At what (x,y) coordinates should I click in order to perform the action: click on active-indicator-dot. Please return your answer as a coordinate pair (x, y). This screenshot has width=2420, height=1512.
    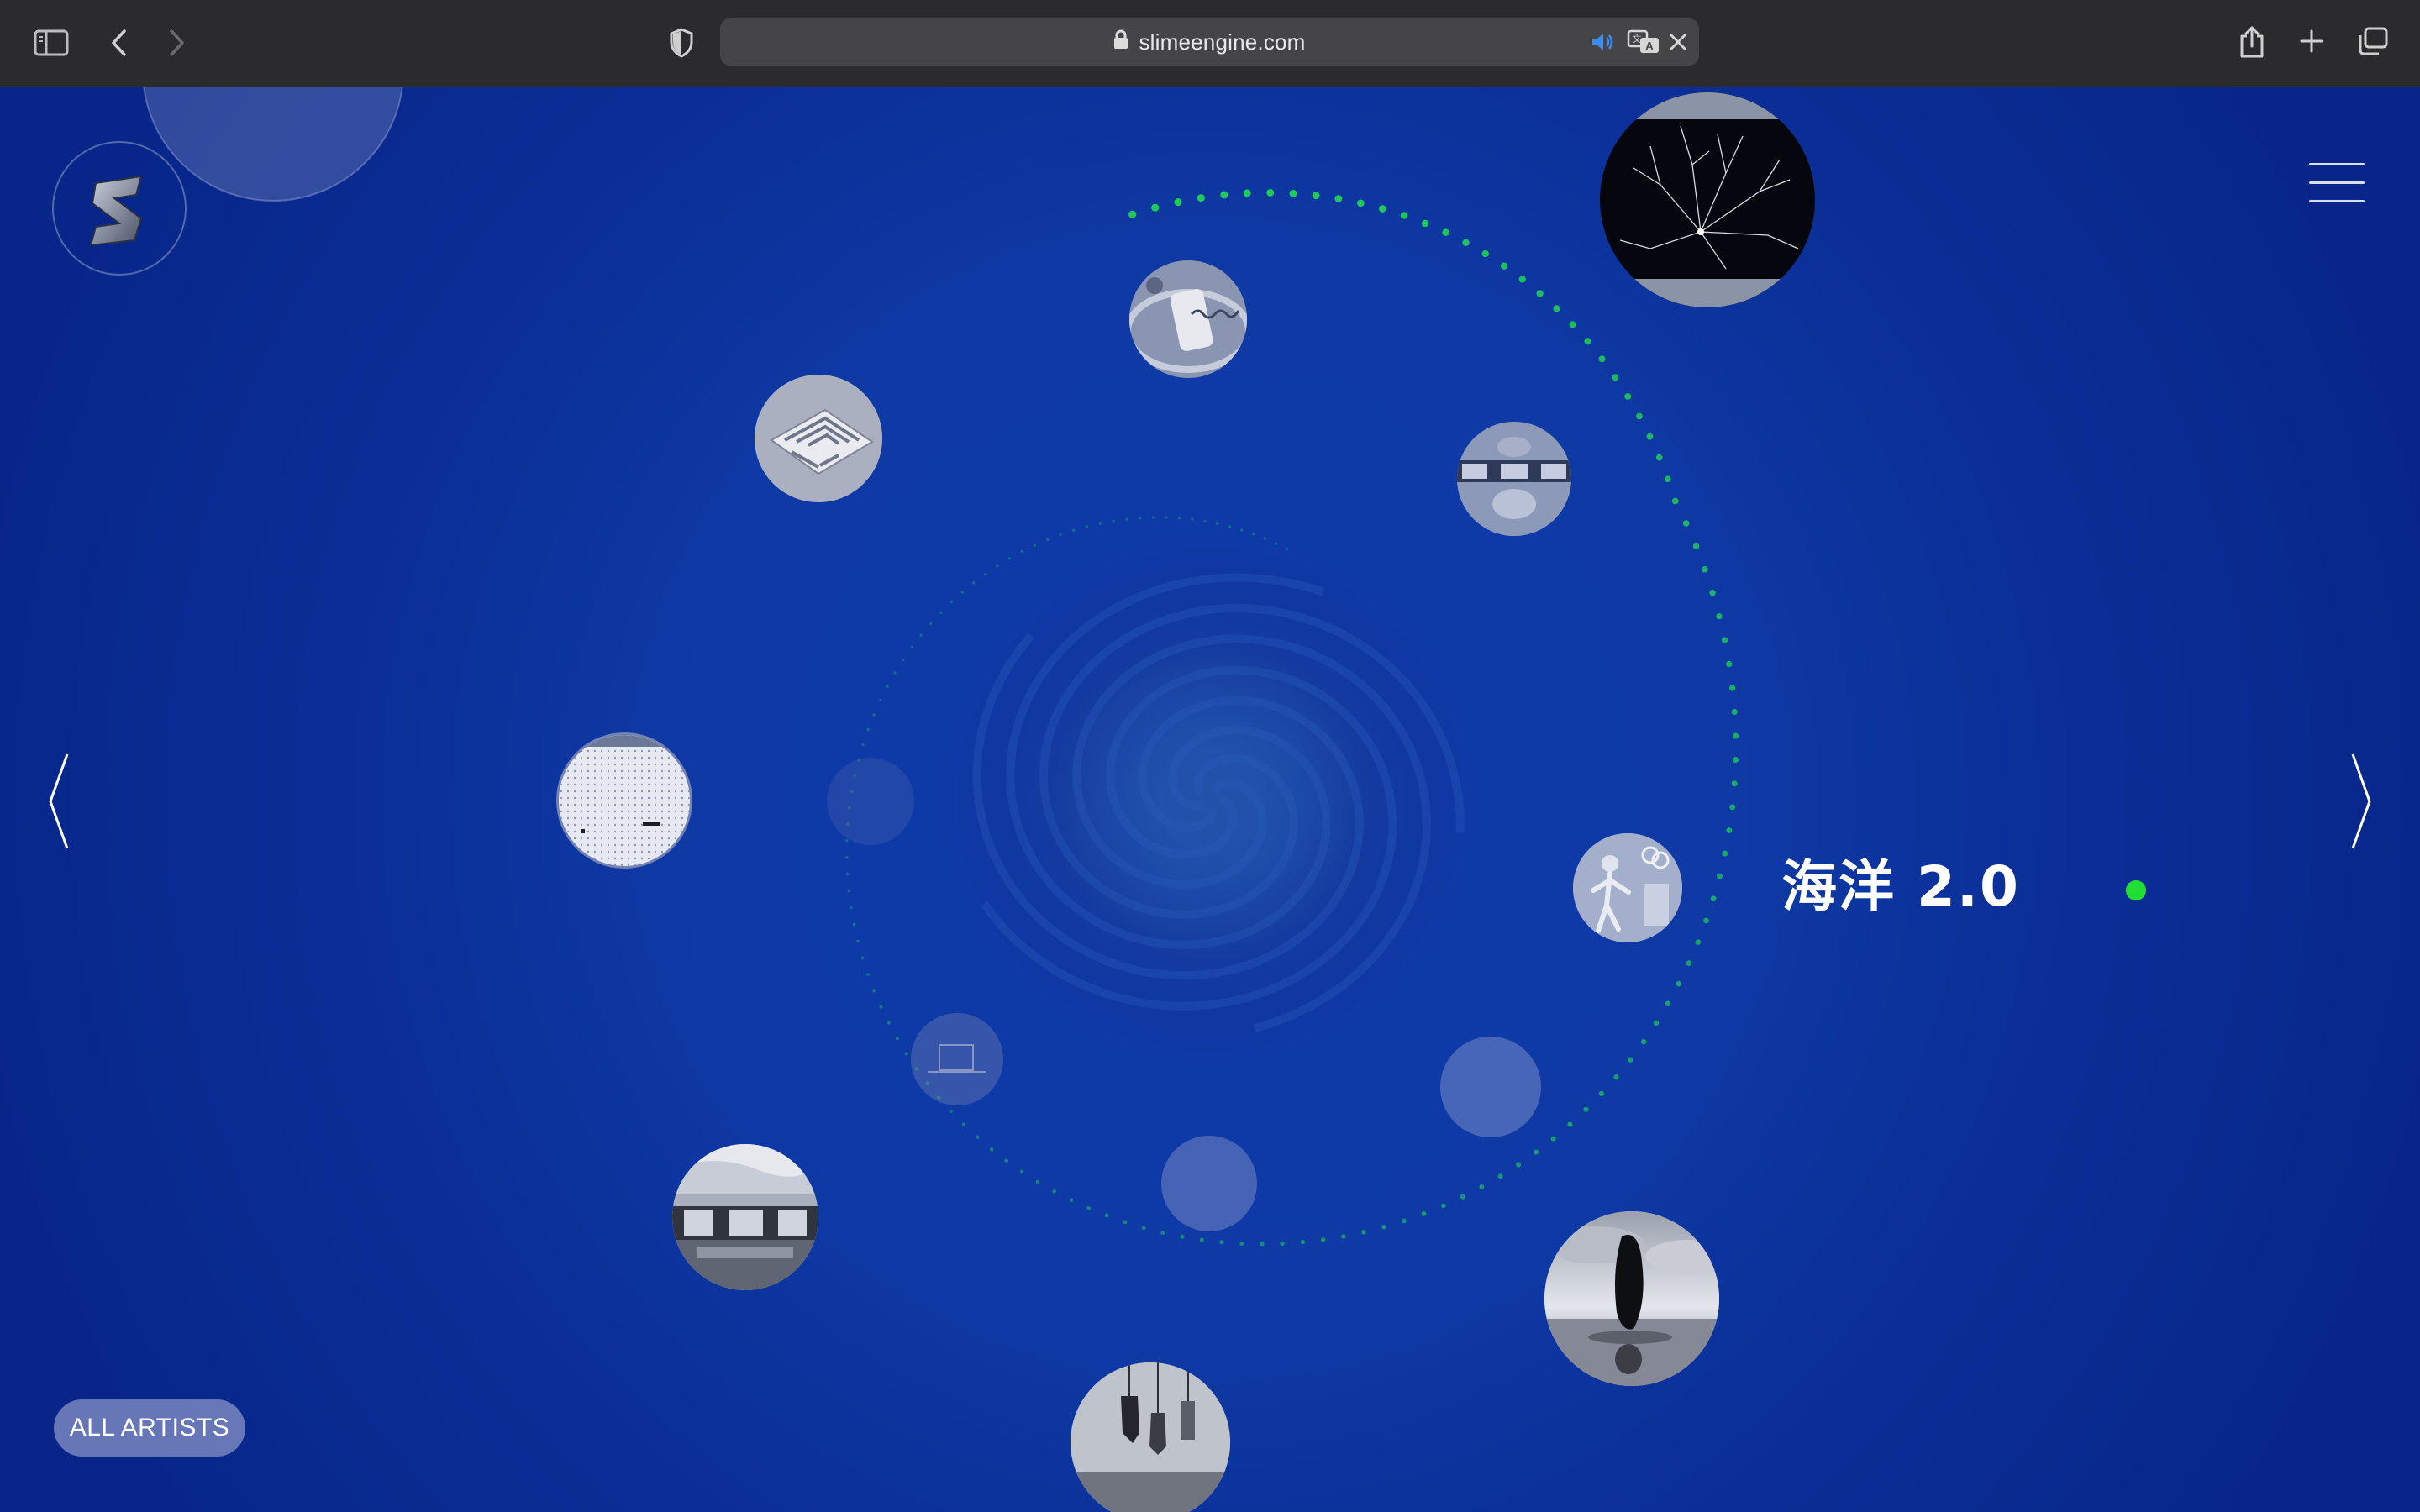
    Looking at the image, I should click on (2136, 890).